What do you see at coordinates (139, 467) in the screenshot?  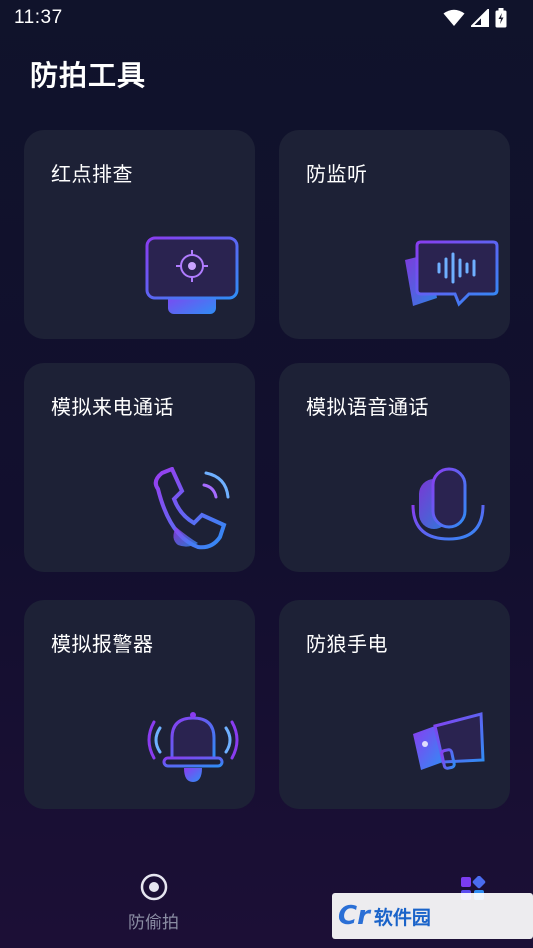 I see `card-simulated-call: 模拟来电通话` at bounding box center [139, 467].